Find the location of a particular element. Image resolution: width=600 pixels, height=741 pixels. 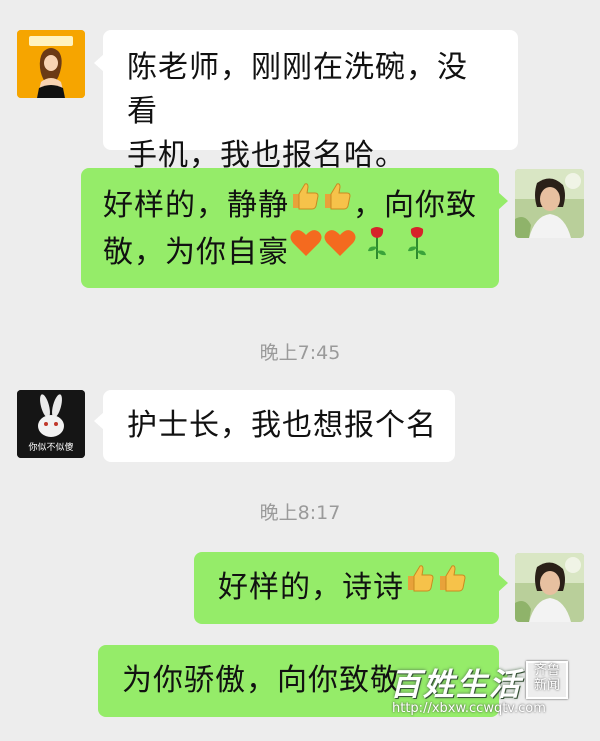

cartoon-girl-avatar-icon is located at coordinates (51, 64).